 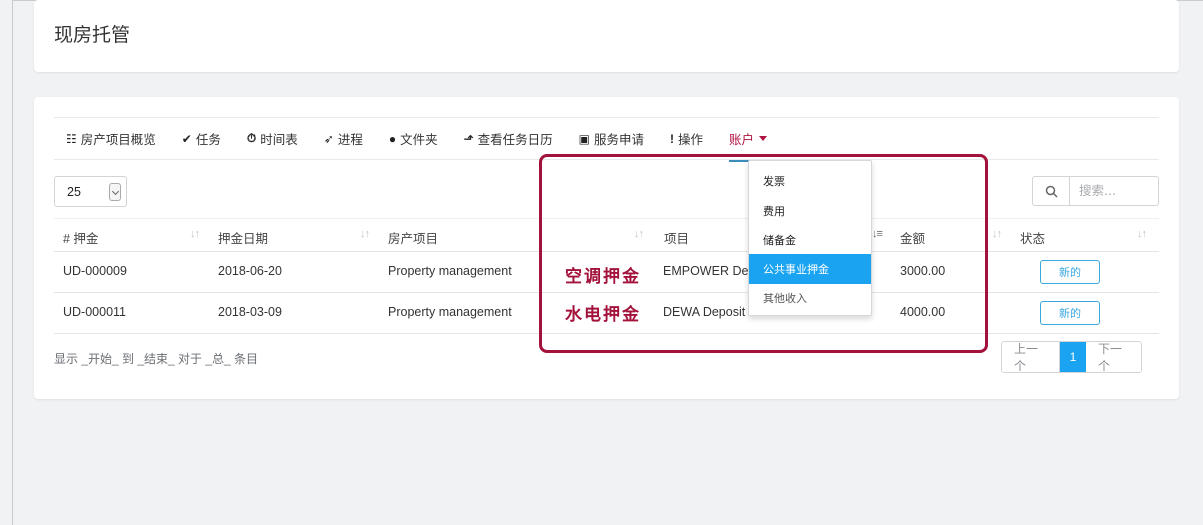 I want to click on chevron-down-icon, so click(x=115, y=192).